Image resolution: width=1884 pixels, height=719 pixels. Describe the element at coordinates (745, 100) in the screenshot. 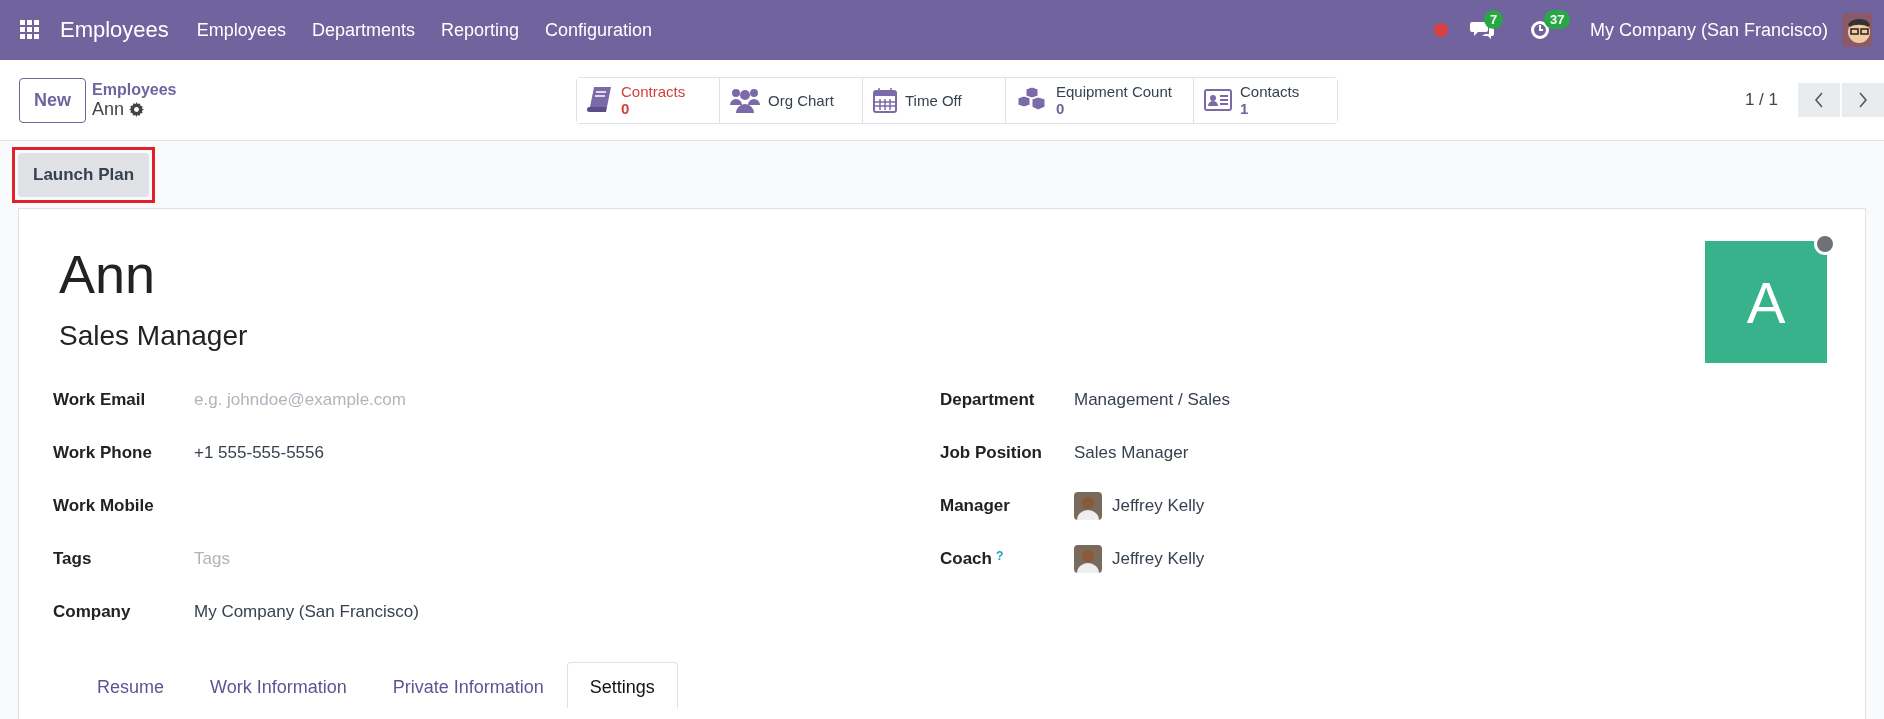

I see `group-icon` at that location.